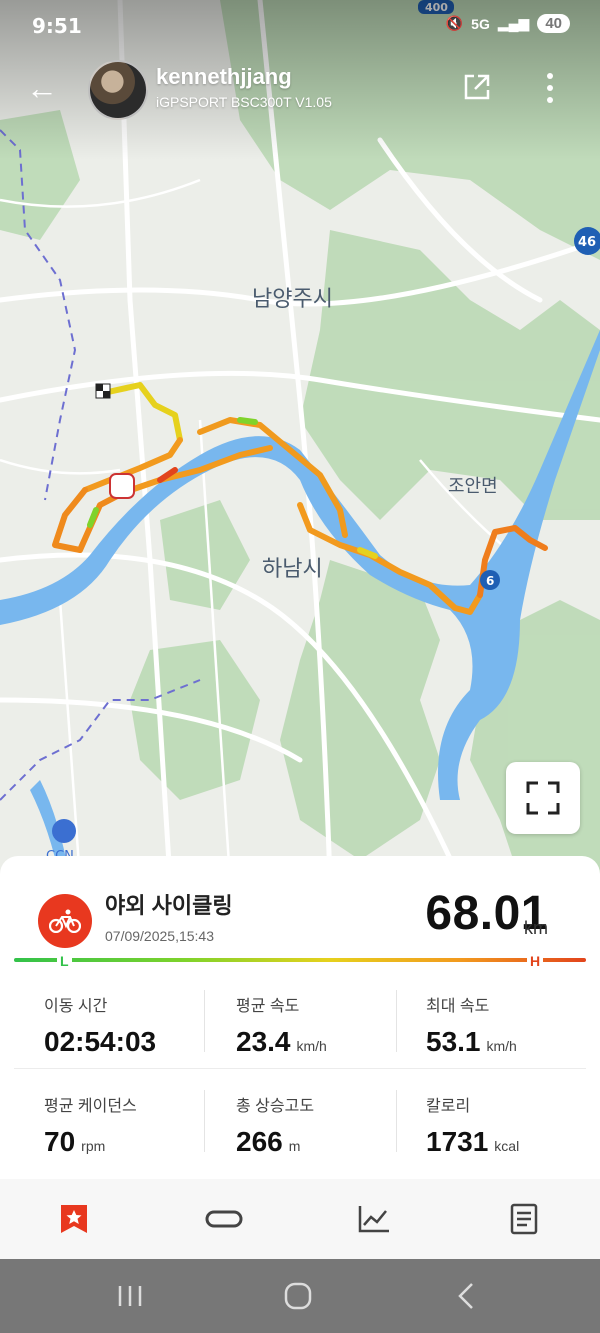 The image size is (600, 1333). Describe the element at coordinates (300, 90) in the screenshot. I see `header-bar: ← kennethjjang iGPSPORT BSC300T V1.05` at that location.